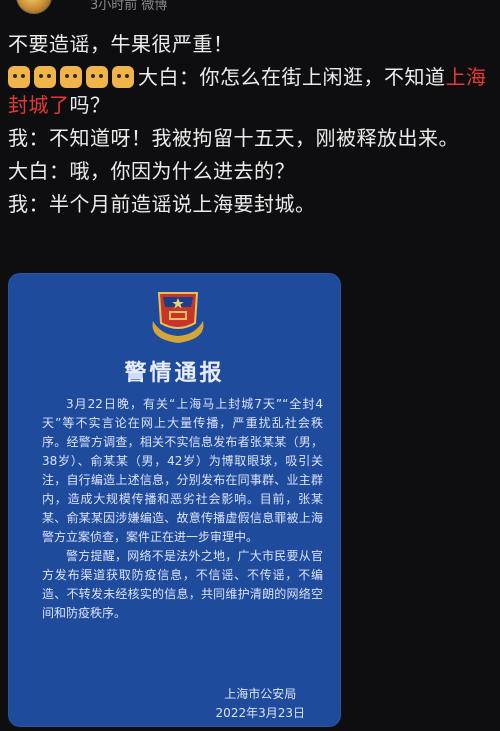 The width and height of the screenshot is (500, 731). What do you see at coordinates (260, 704) in the screenshot?
I see `notice-signature: 上海市公安局 2022年3月23日` at bounding box center [260, 704].